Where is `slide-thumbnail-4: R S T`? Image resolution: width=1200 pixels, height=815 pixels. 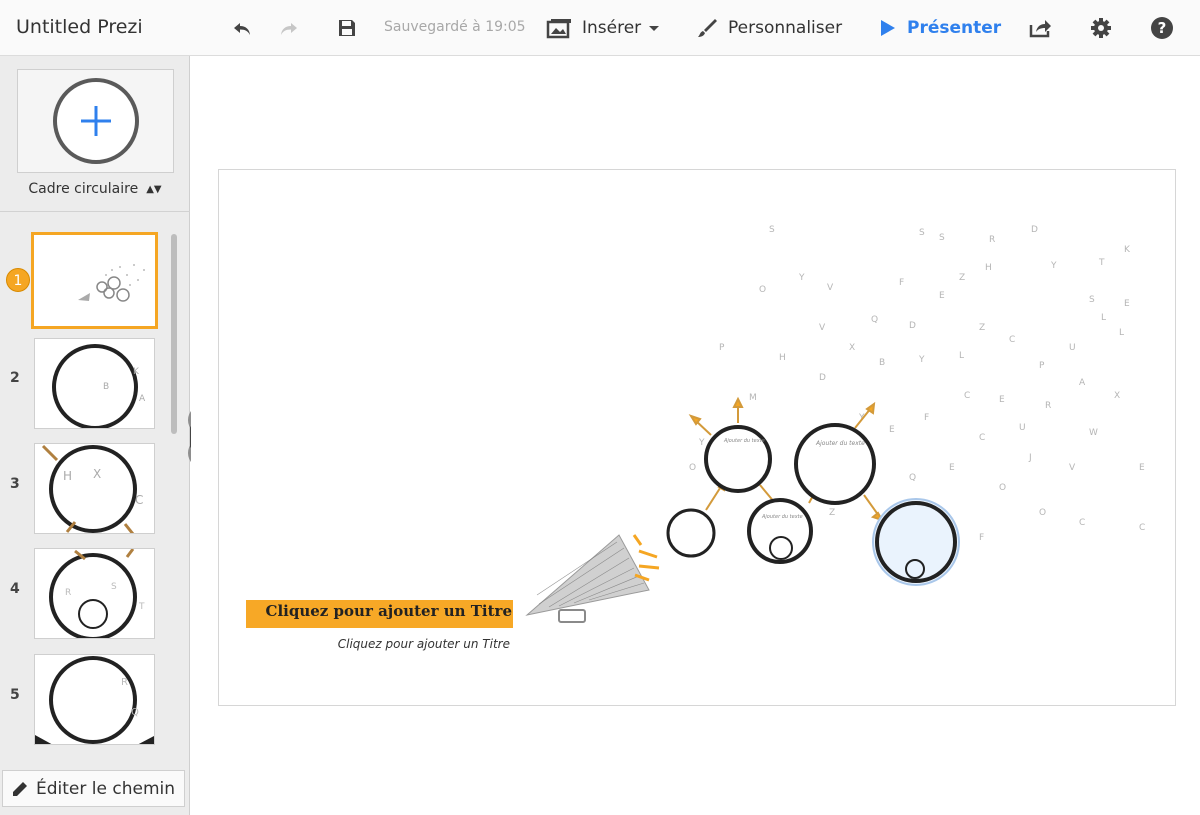
slide-thumbnail-4: R S T is located at coordinates (94, 593).